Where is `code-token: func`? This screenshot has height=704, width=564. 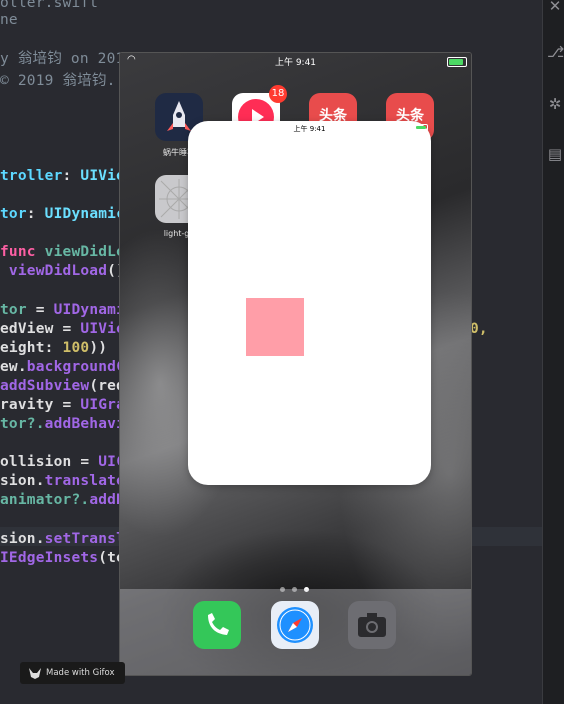 code-token: func is located at coordinates (22, 252).